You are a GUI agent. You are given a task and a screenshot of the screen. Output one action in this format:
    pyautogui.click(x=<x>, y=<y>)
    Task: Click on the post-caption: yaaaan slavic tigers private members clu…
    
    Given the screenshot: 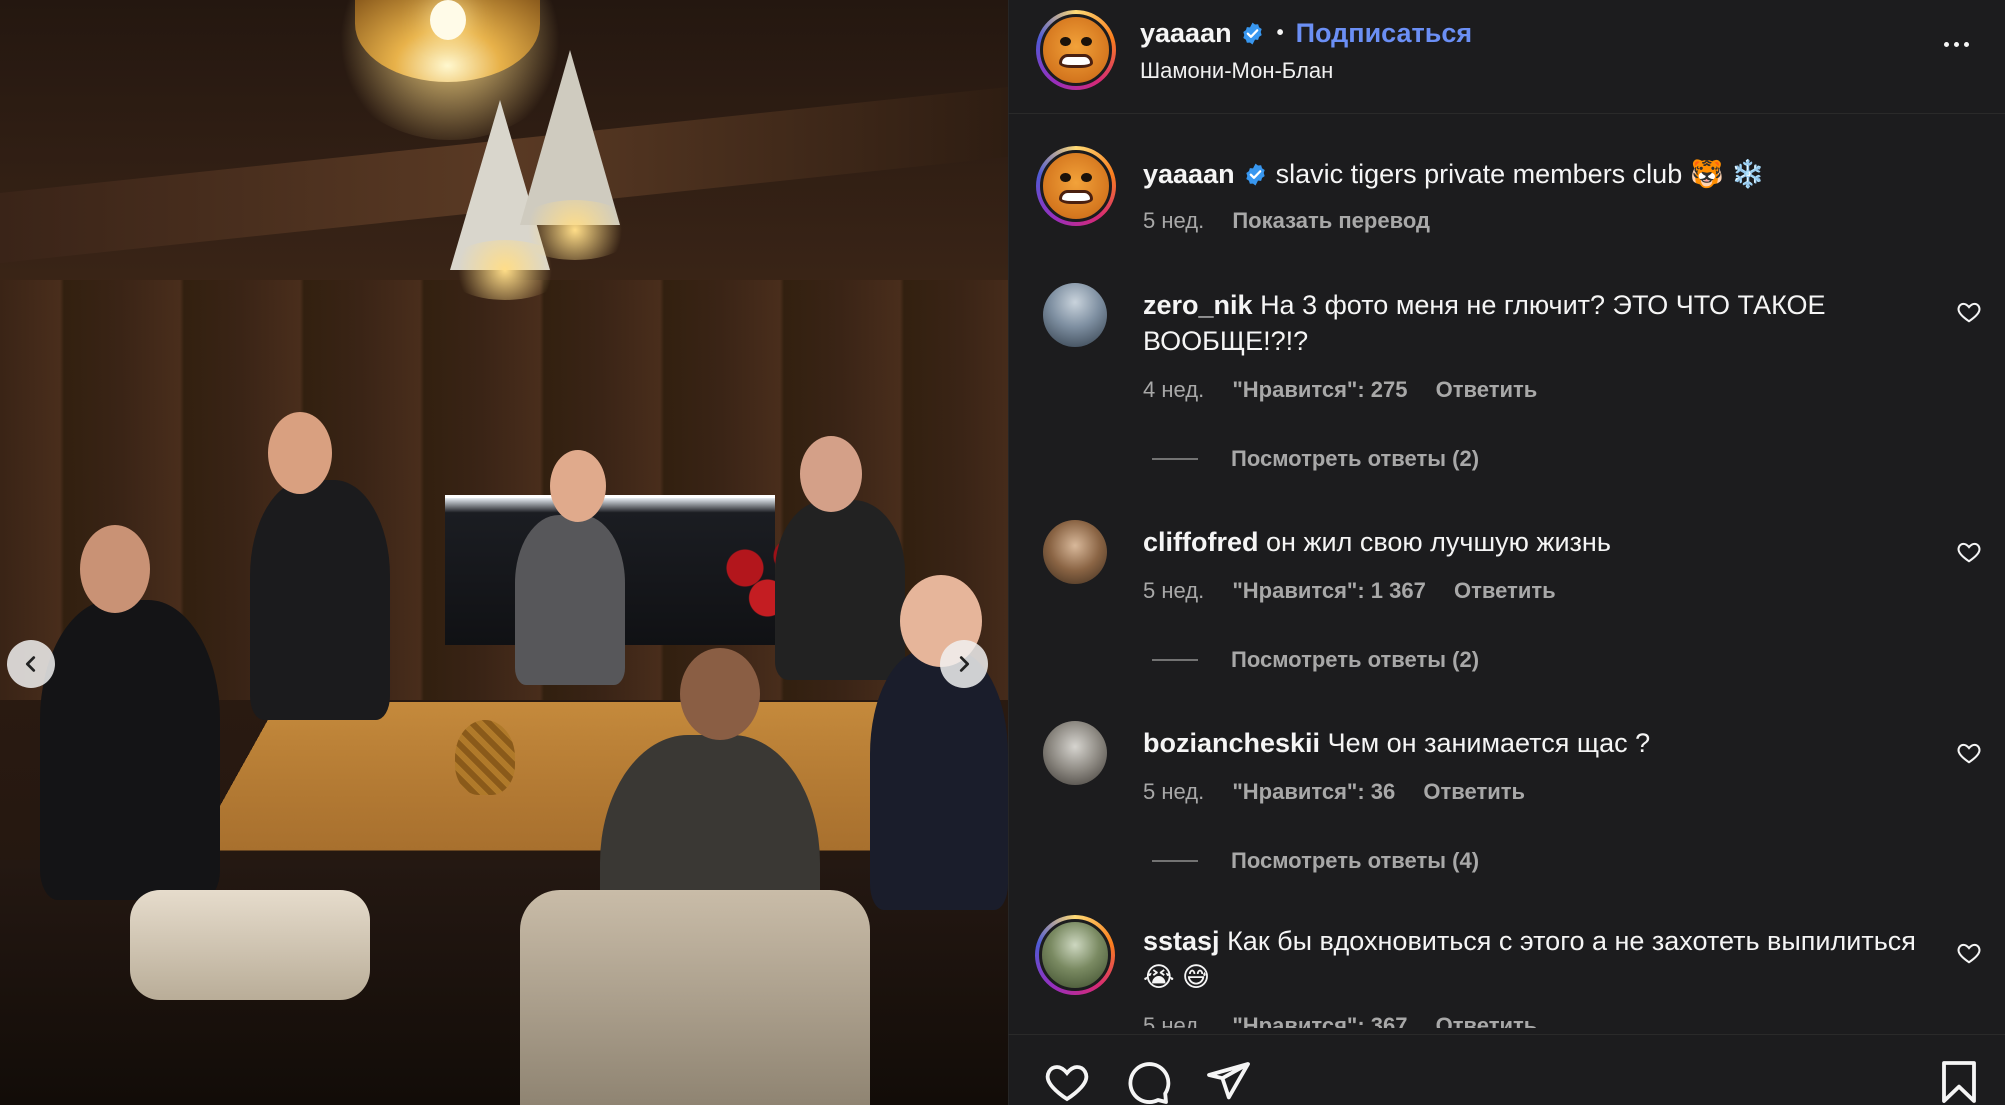 What is the action you would take?
    pyautogui.click(x=1454, y=174)
    